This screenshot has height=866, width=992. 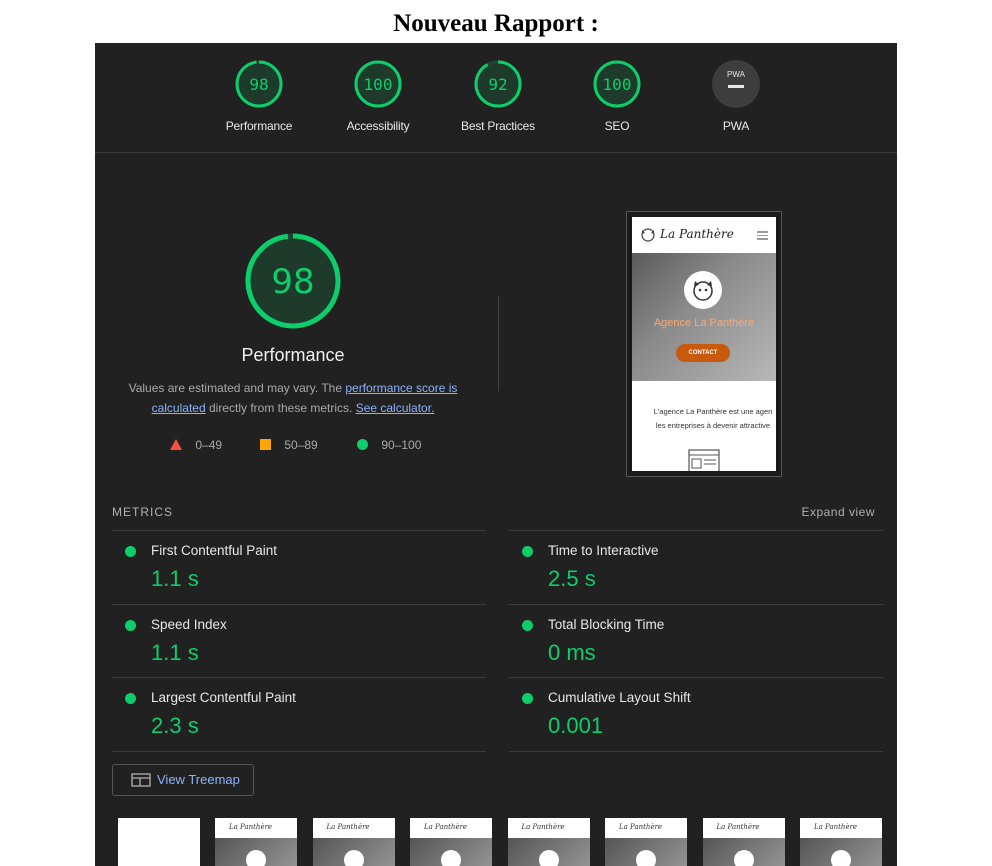 What do you see at coordinates (293, 355) in the screenshot?
I see `performance-title: Performance` at bounding box center [293, 355].